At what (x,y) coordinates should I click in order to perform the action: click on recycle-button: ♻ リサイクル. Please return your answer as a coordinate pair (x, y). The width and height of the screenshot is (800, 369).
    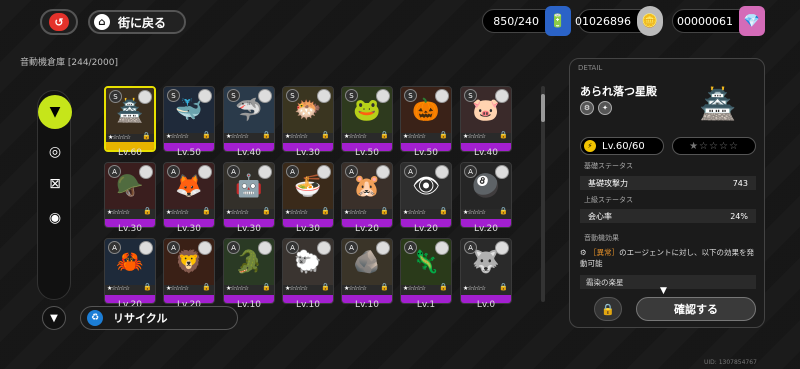
    Looking at the image, I should click on (159, 318).